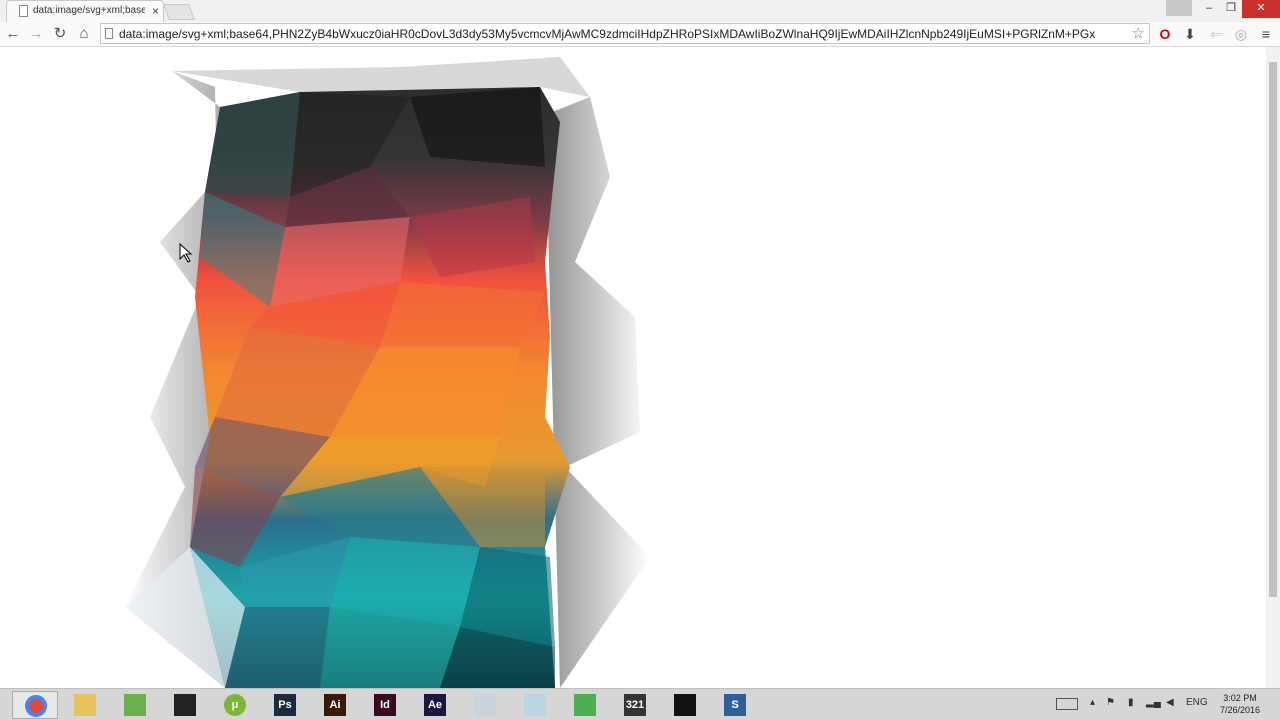 The width and height of the screenshot is (1280, 720). I want to click on taskbar-app-fan, so click(185, 705).